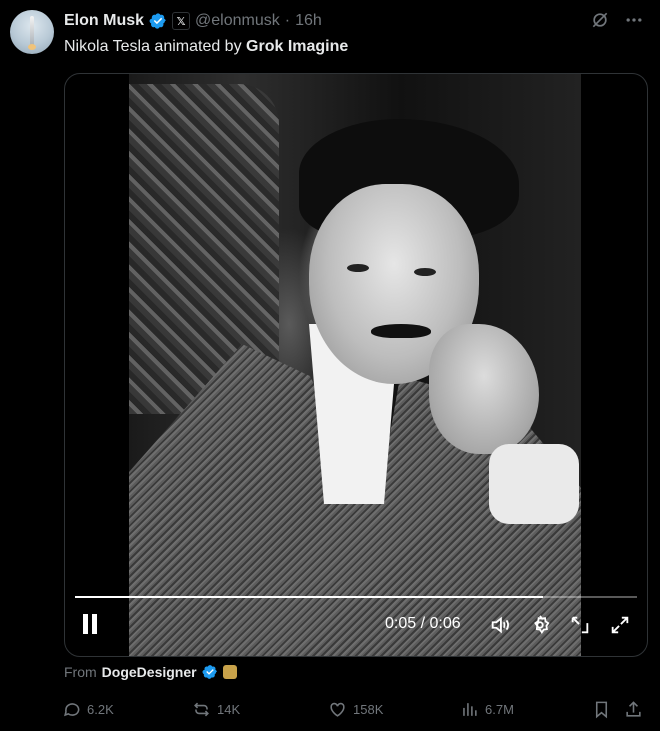 The image size is (660, 731). Describe the element at coordinates (500, 625) in the screenshot. I see `volume-icon` at that location.